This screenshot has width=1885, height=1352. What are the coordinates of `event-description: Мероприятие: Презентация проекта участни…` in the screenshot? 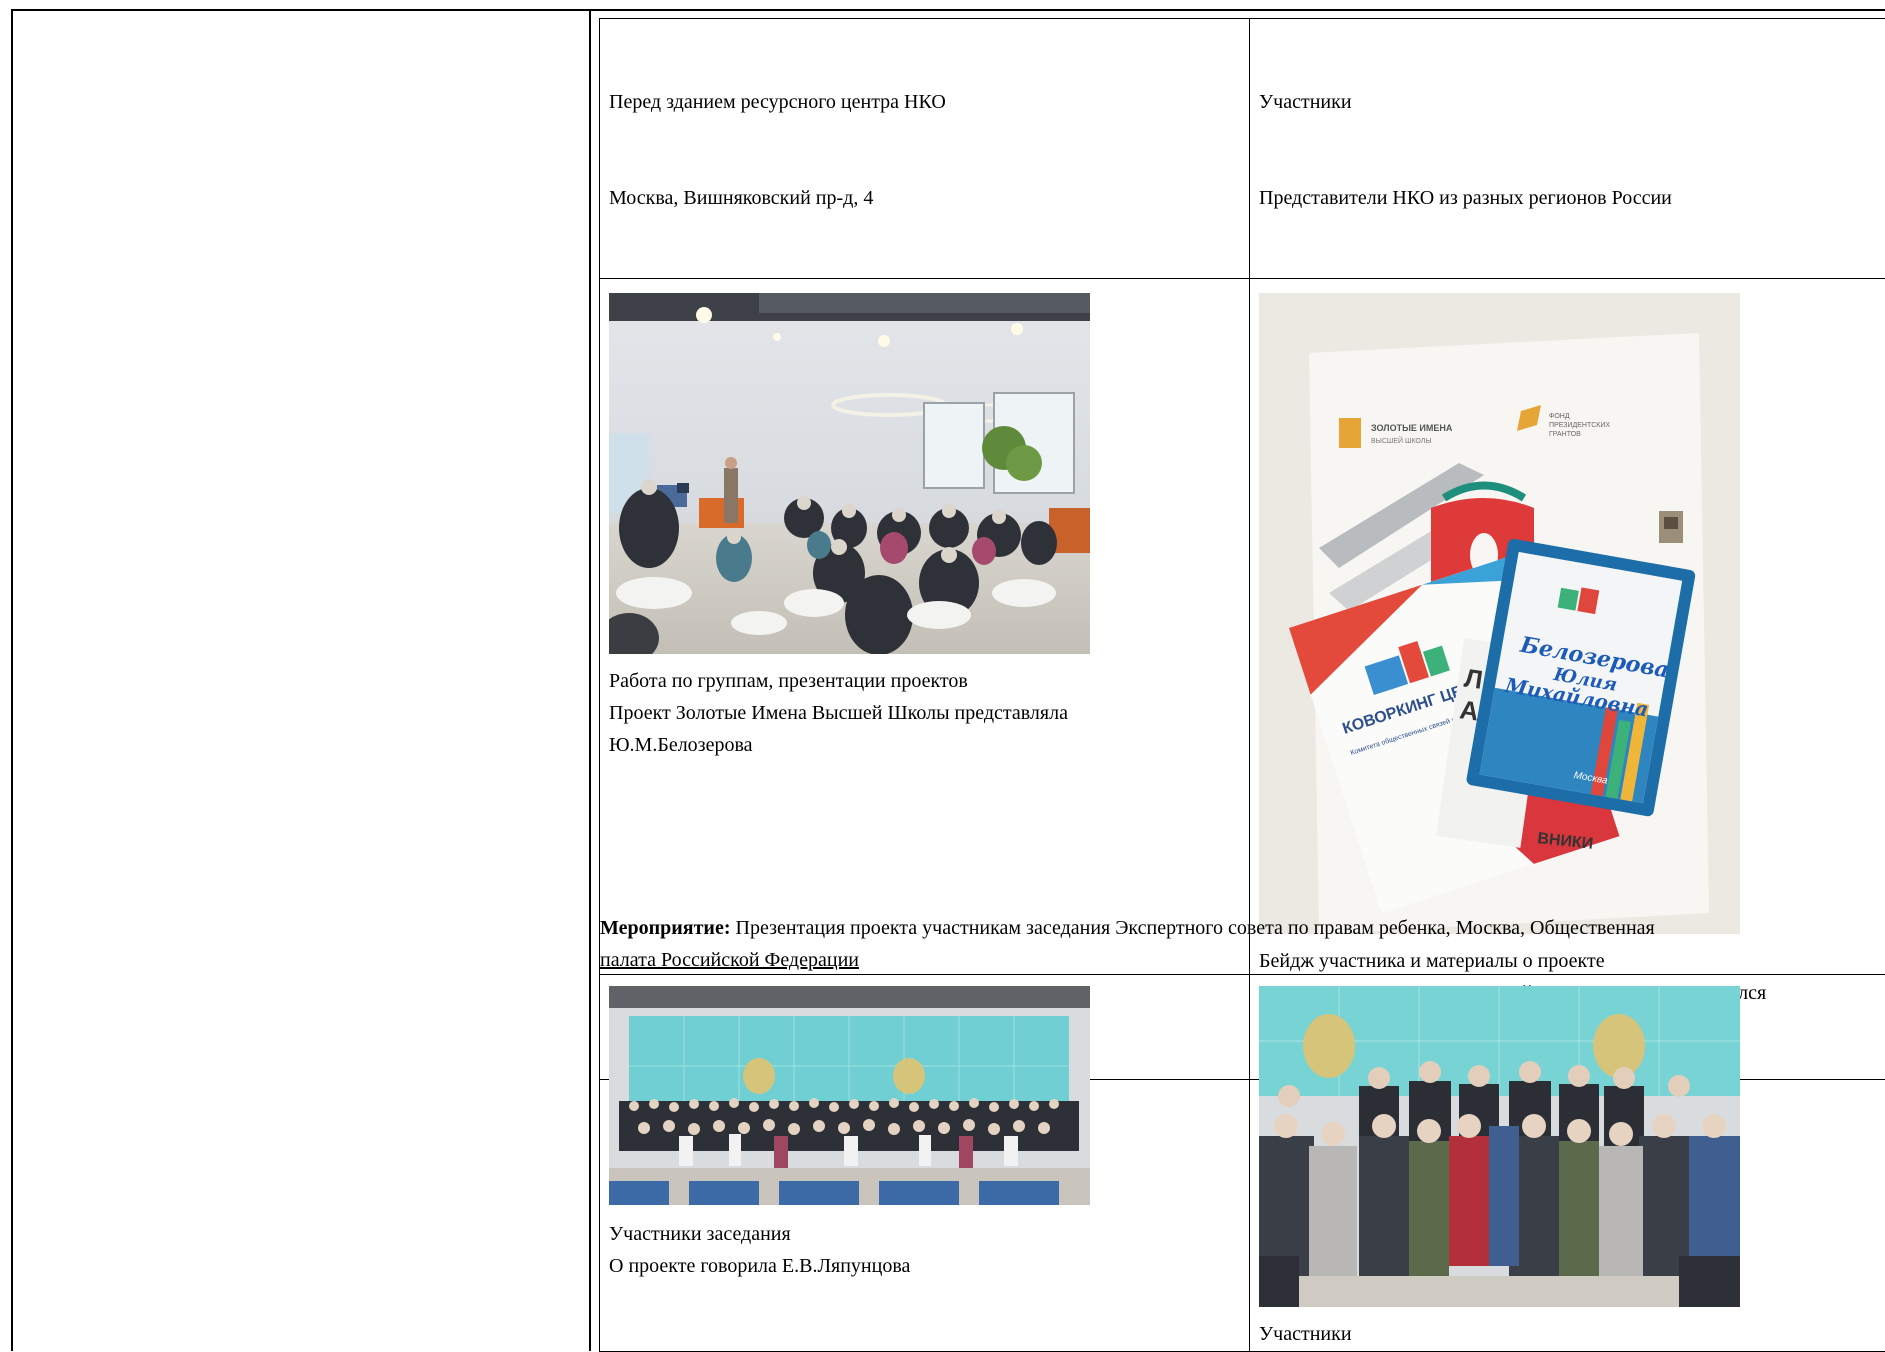 It's located at (1242, 944).